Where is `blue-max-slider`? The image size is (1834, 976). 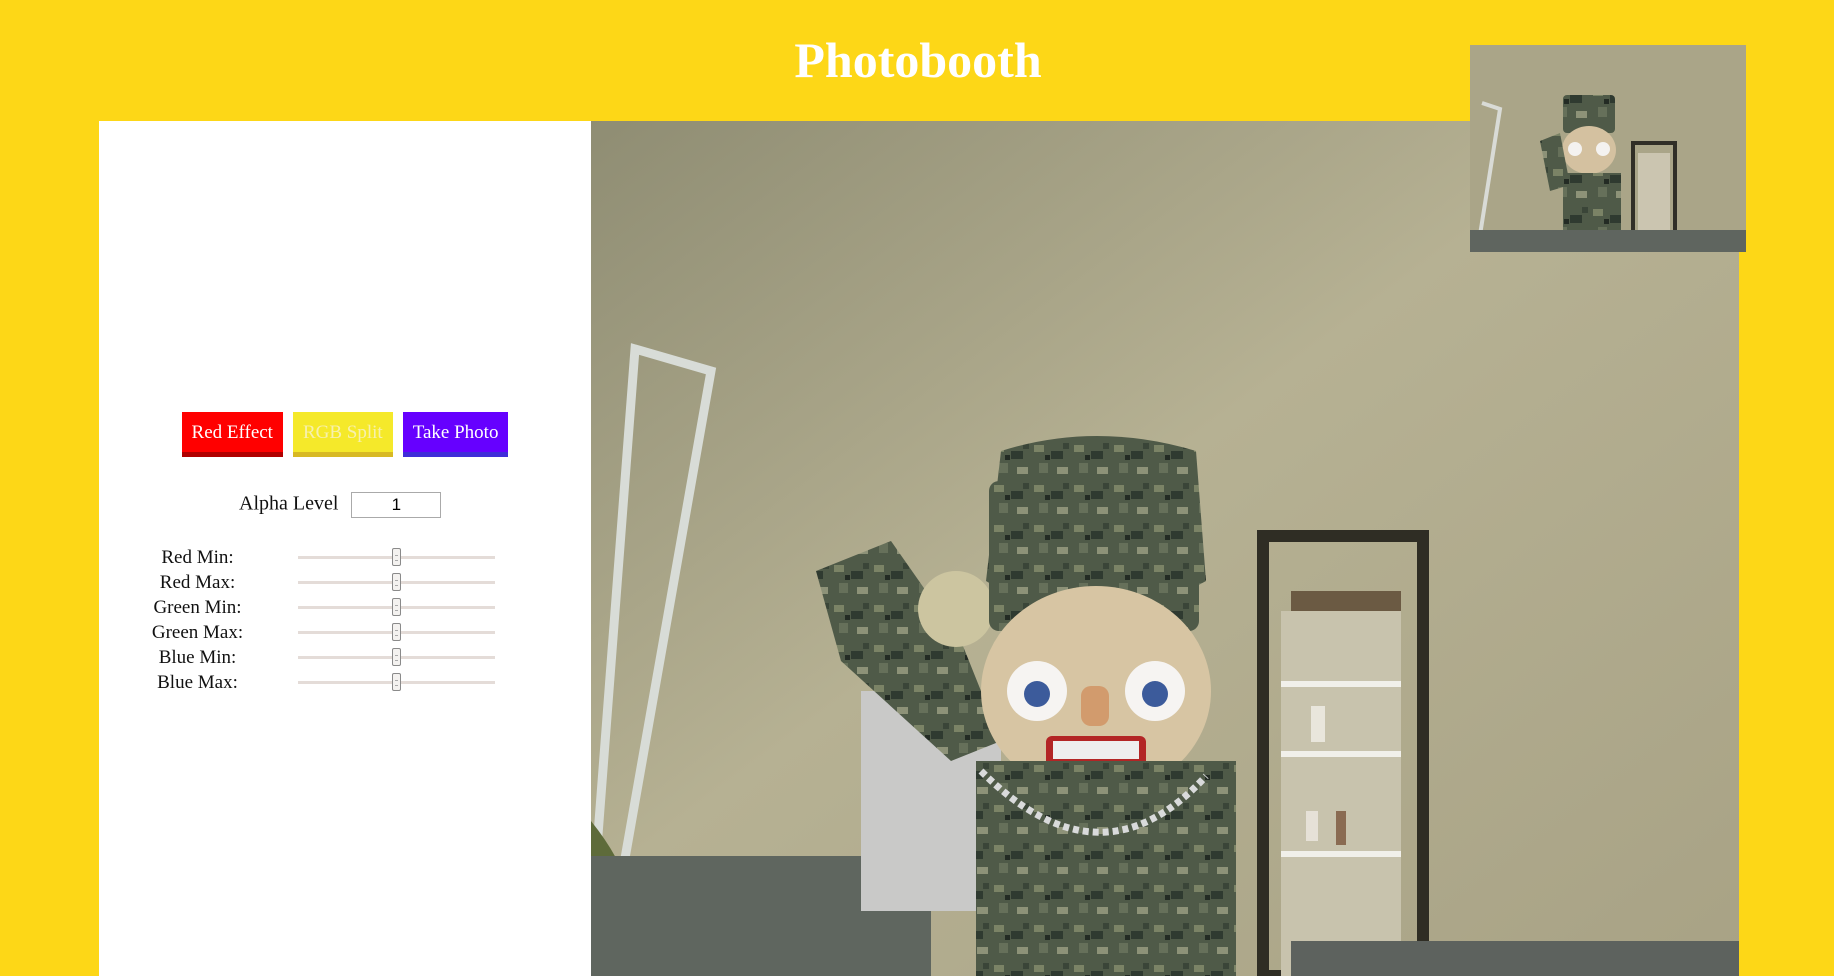
blue-max-slider is located at coordinates (396, 682).